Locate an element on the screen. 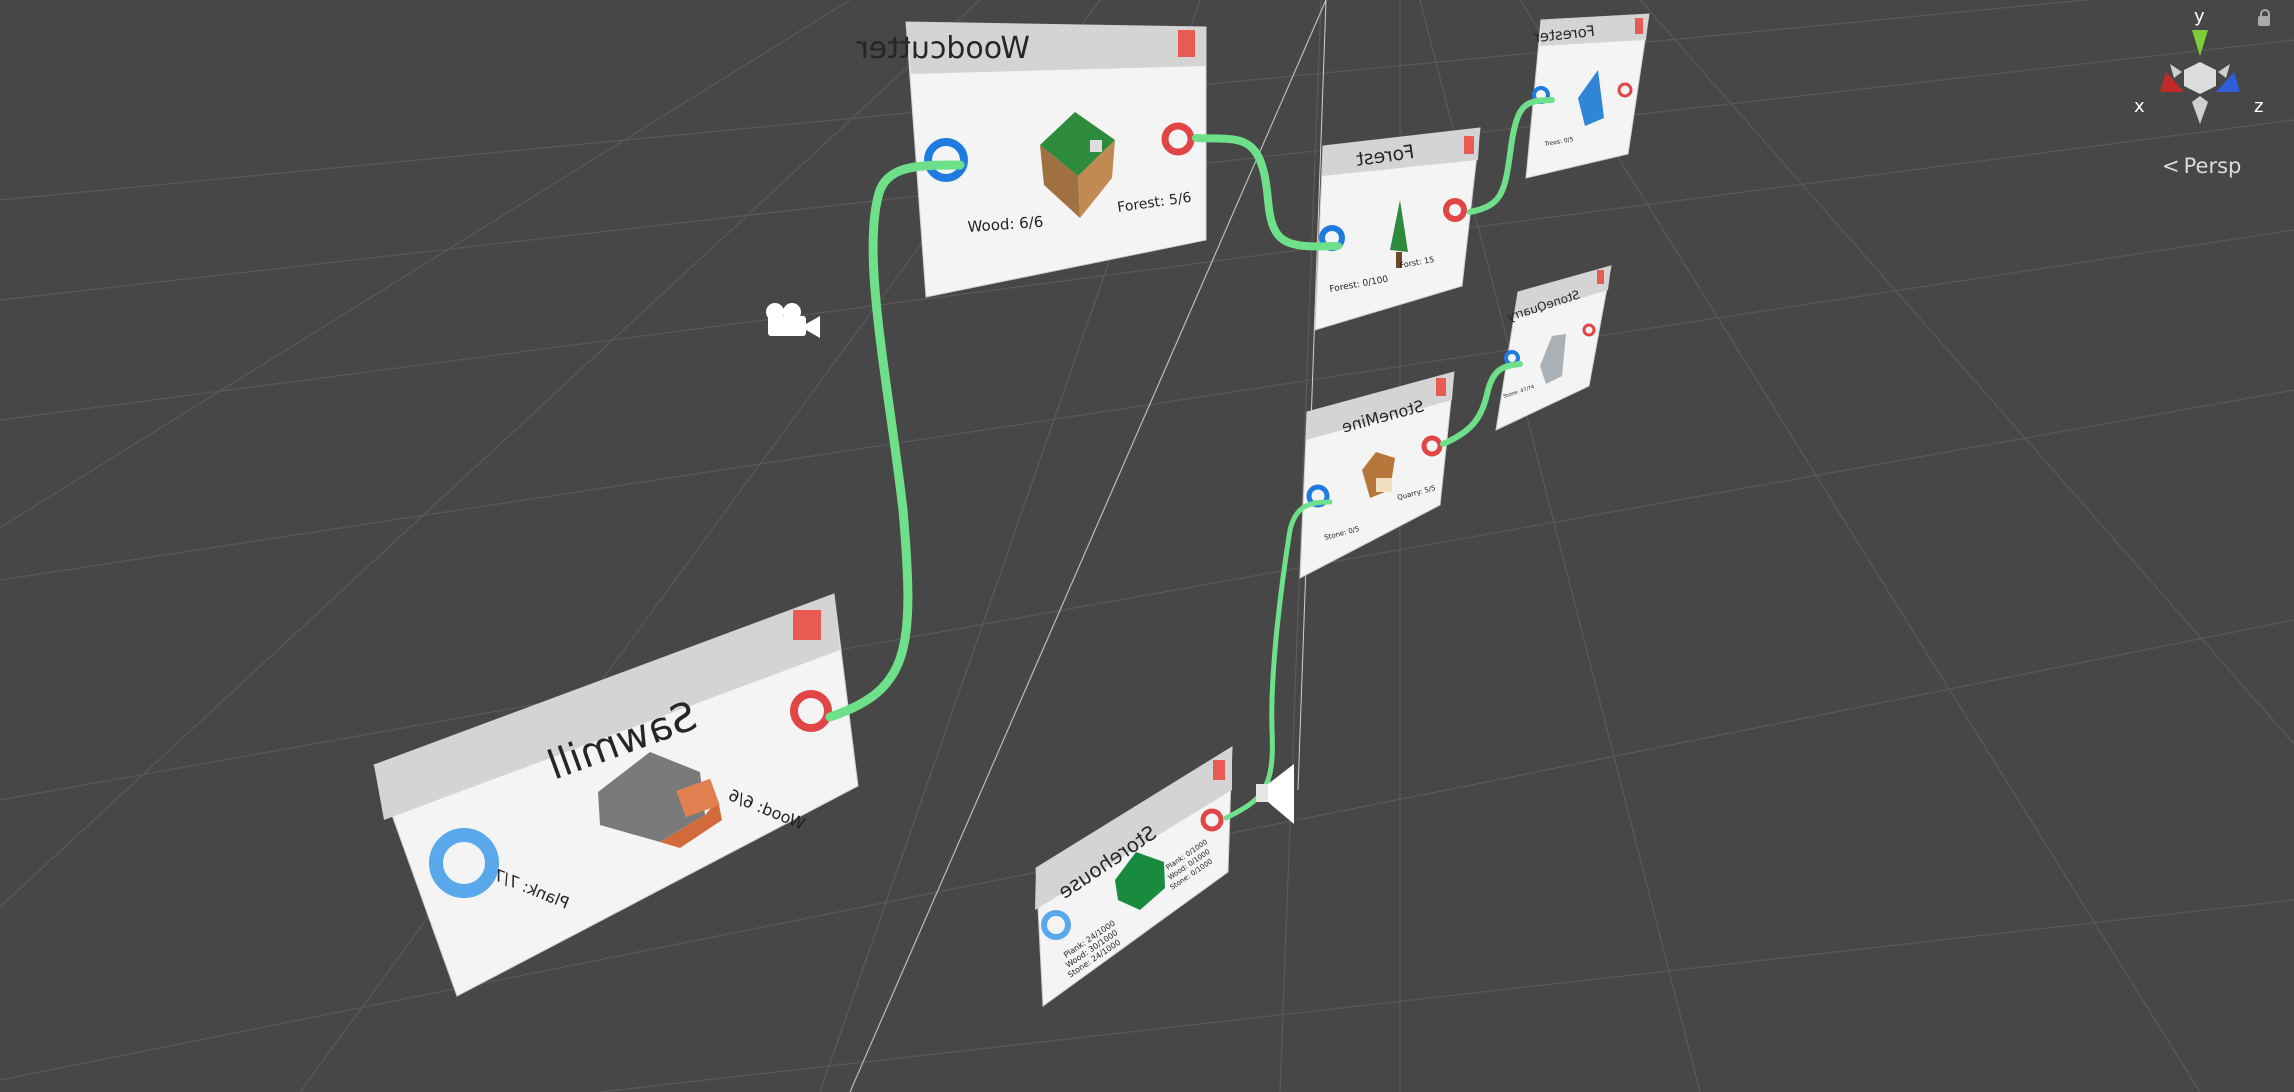  connection-woodcutter-forest is located at coordinates (1267, 192).